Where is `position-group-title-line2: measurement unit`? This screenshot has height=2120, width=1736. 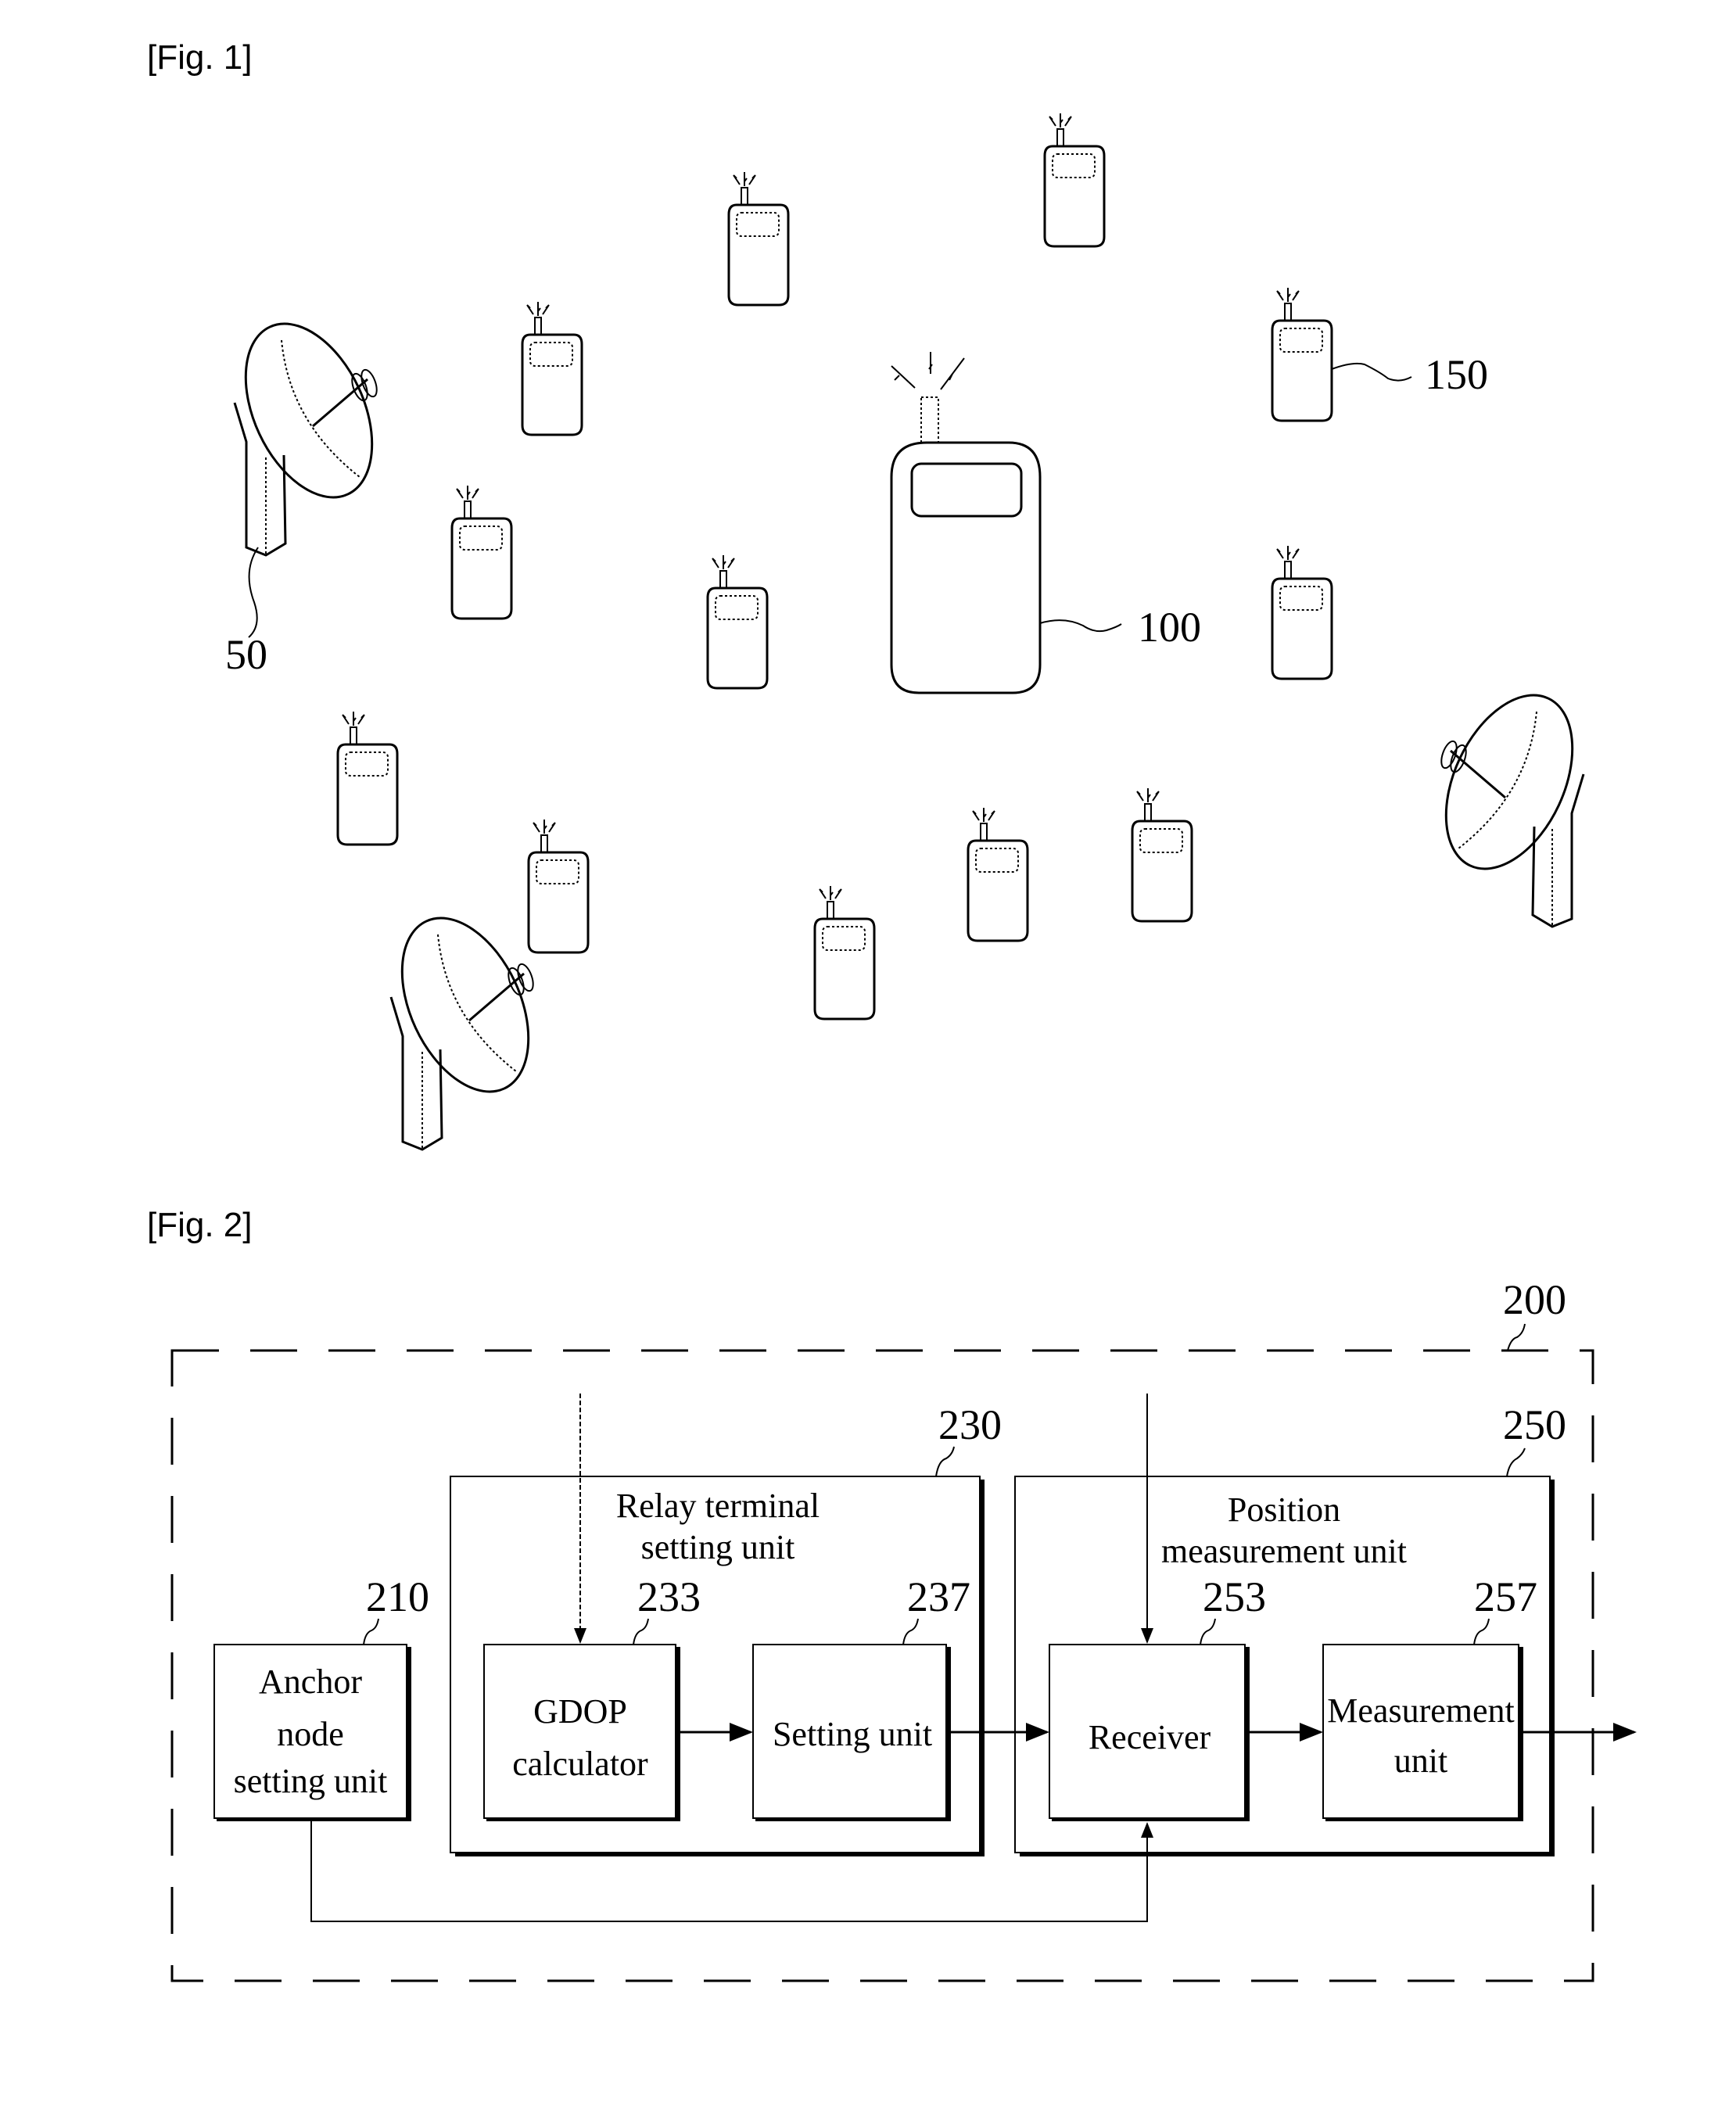 position-group-title-line2: measurement unit is located at coordinates (1284, 1551).